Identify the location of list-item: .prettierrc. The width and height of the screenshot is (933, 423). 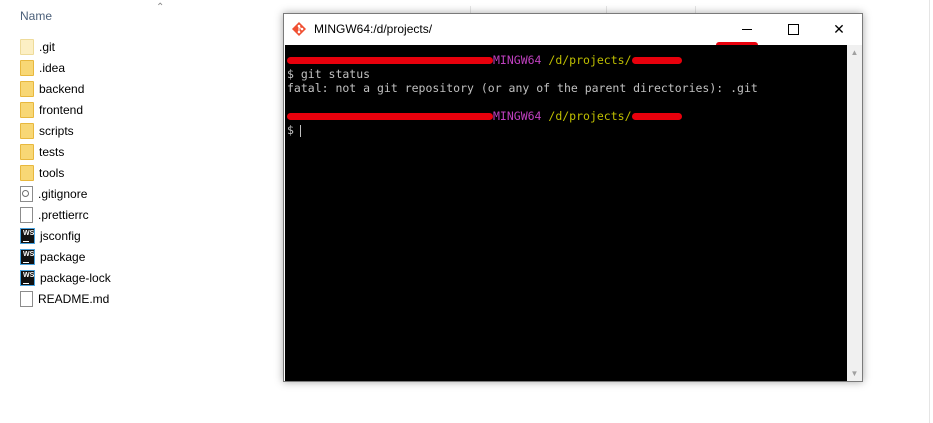
(65, 214).